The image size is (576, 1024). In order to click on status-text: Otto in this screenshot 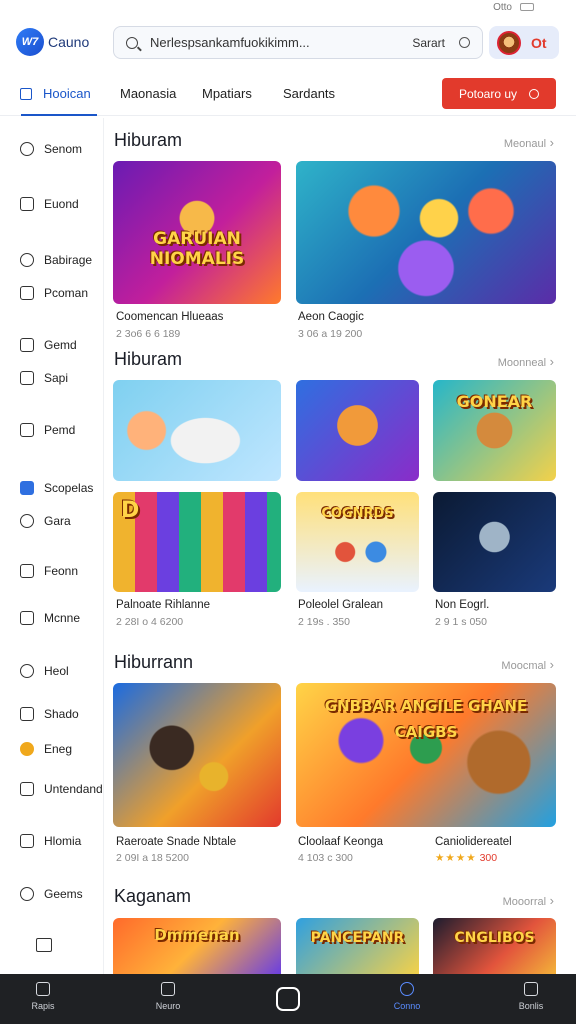, I will do `click(502, 7)`.